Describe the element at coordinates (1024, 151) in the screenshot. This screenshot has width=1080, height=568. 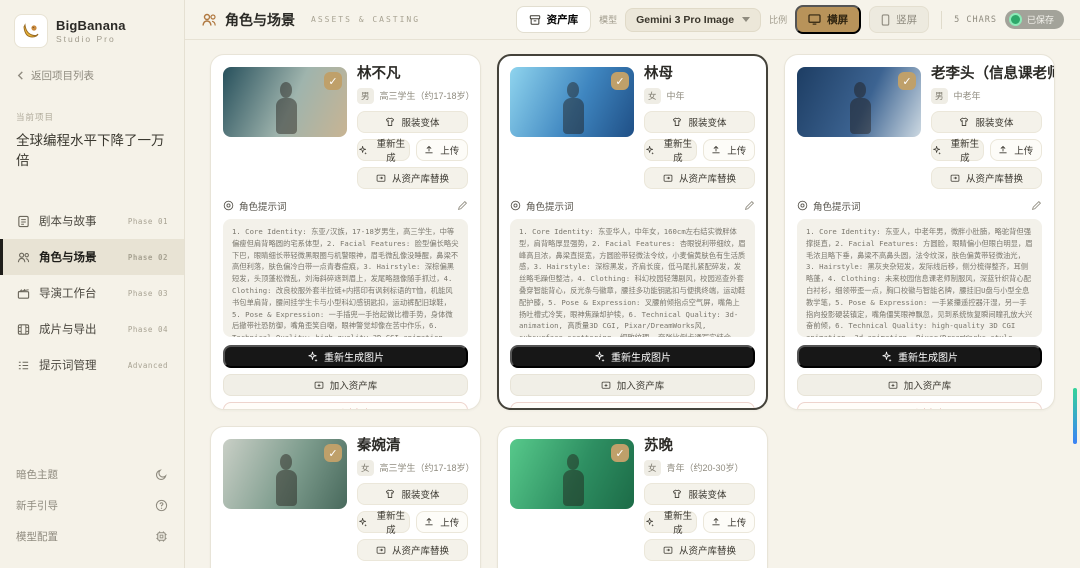
I see `upload-label: 上传` at that location.